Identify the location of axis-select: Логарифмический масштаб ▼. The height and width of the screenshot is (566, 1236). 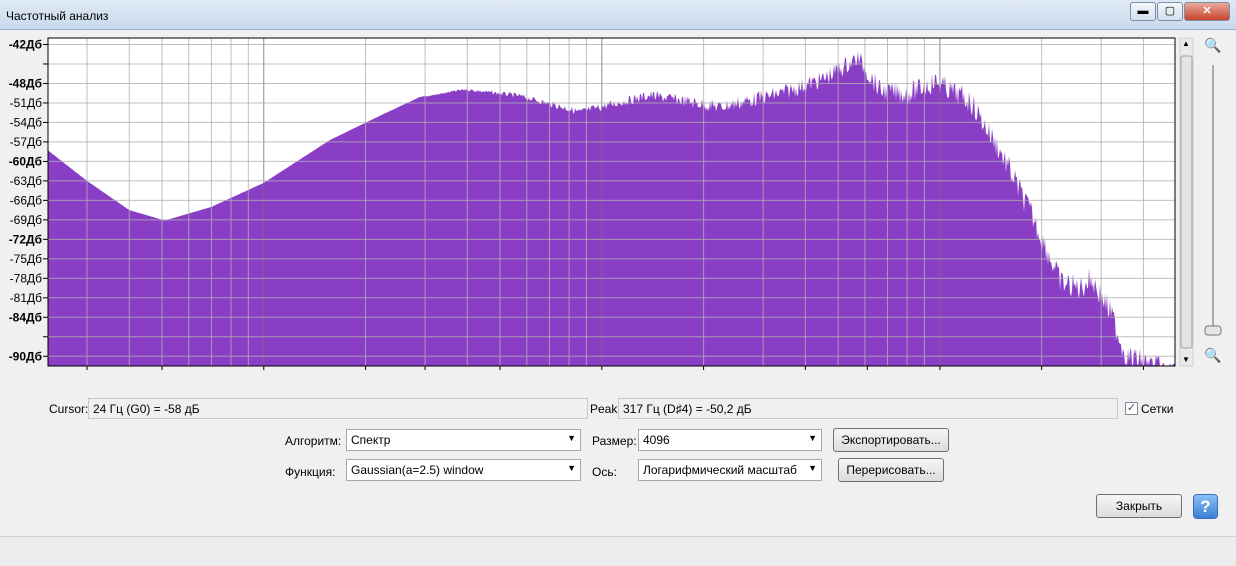
(730, 470).